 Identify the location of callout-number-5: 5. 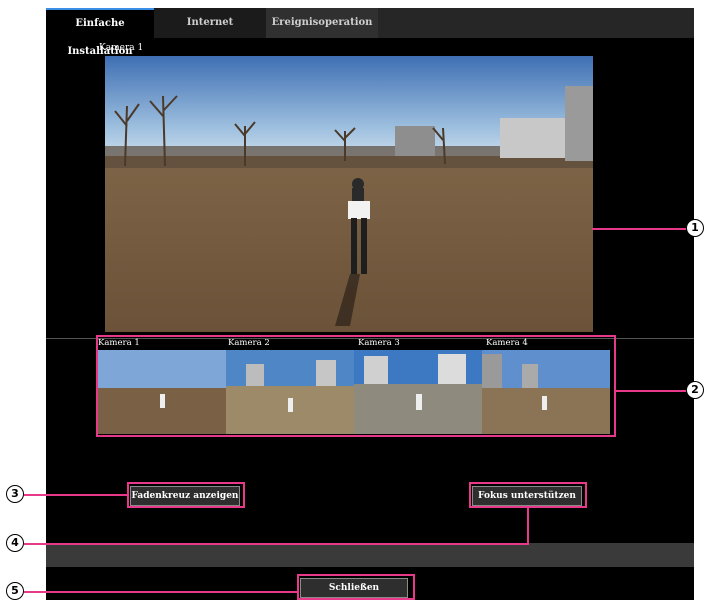
(15, 591).